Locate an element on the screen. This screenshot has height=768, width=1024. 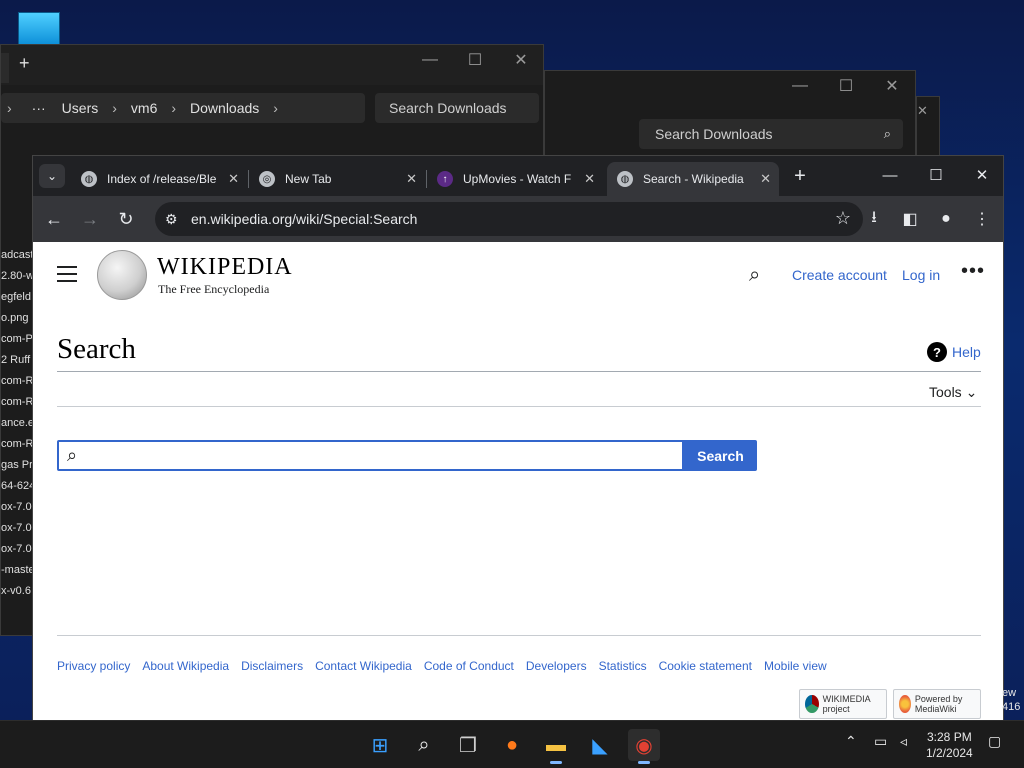
footer-link-statistics: Statistics is located at coordinates (623, 666).